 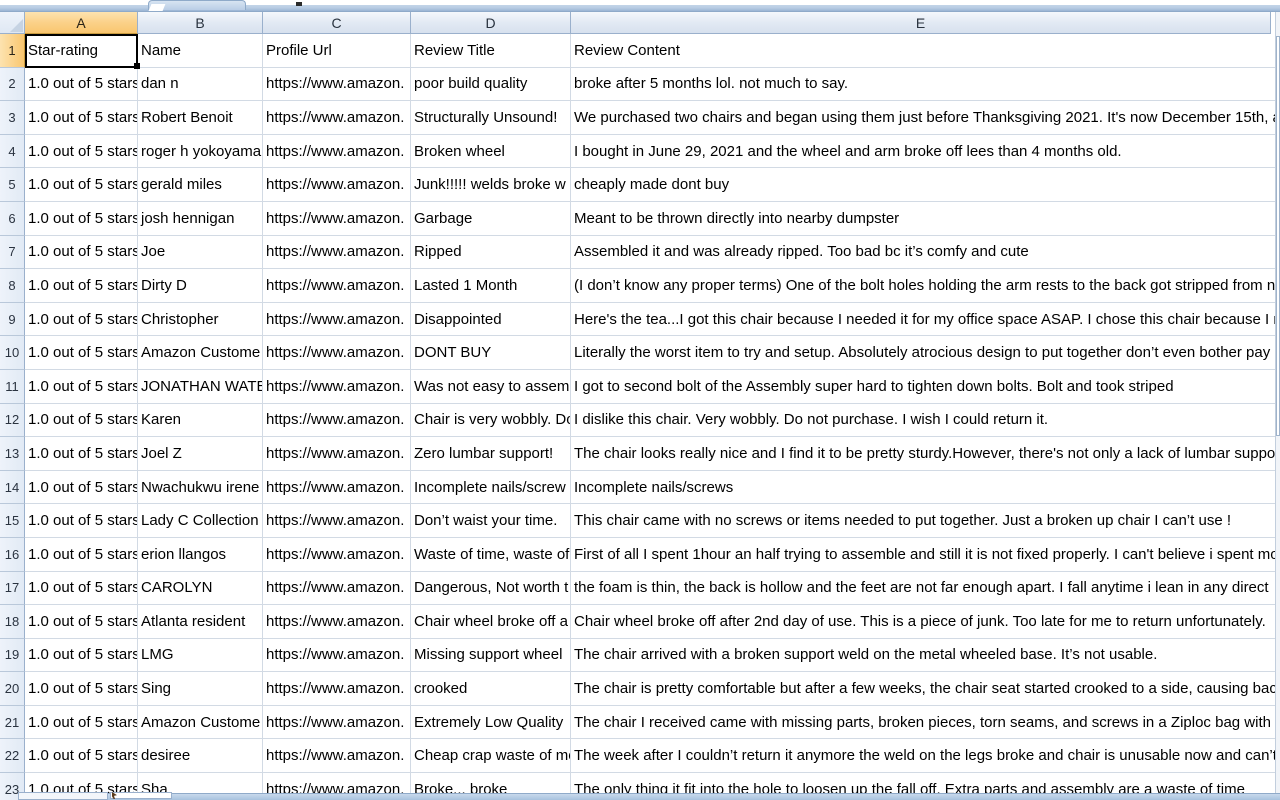 I want to click on cell-a10: 1.0 out of 5 stars, so click(x=81, y=352).